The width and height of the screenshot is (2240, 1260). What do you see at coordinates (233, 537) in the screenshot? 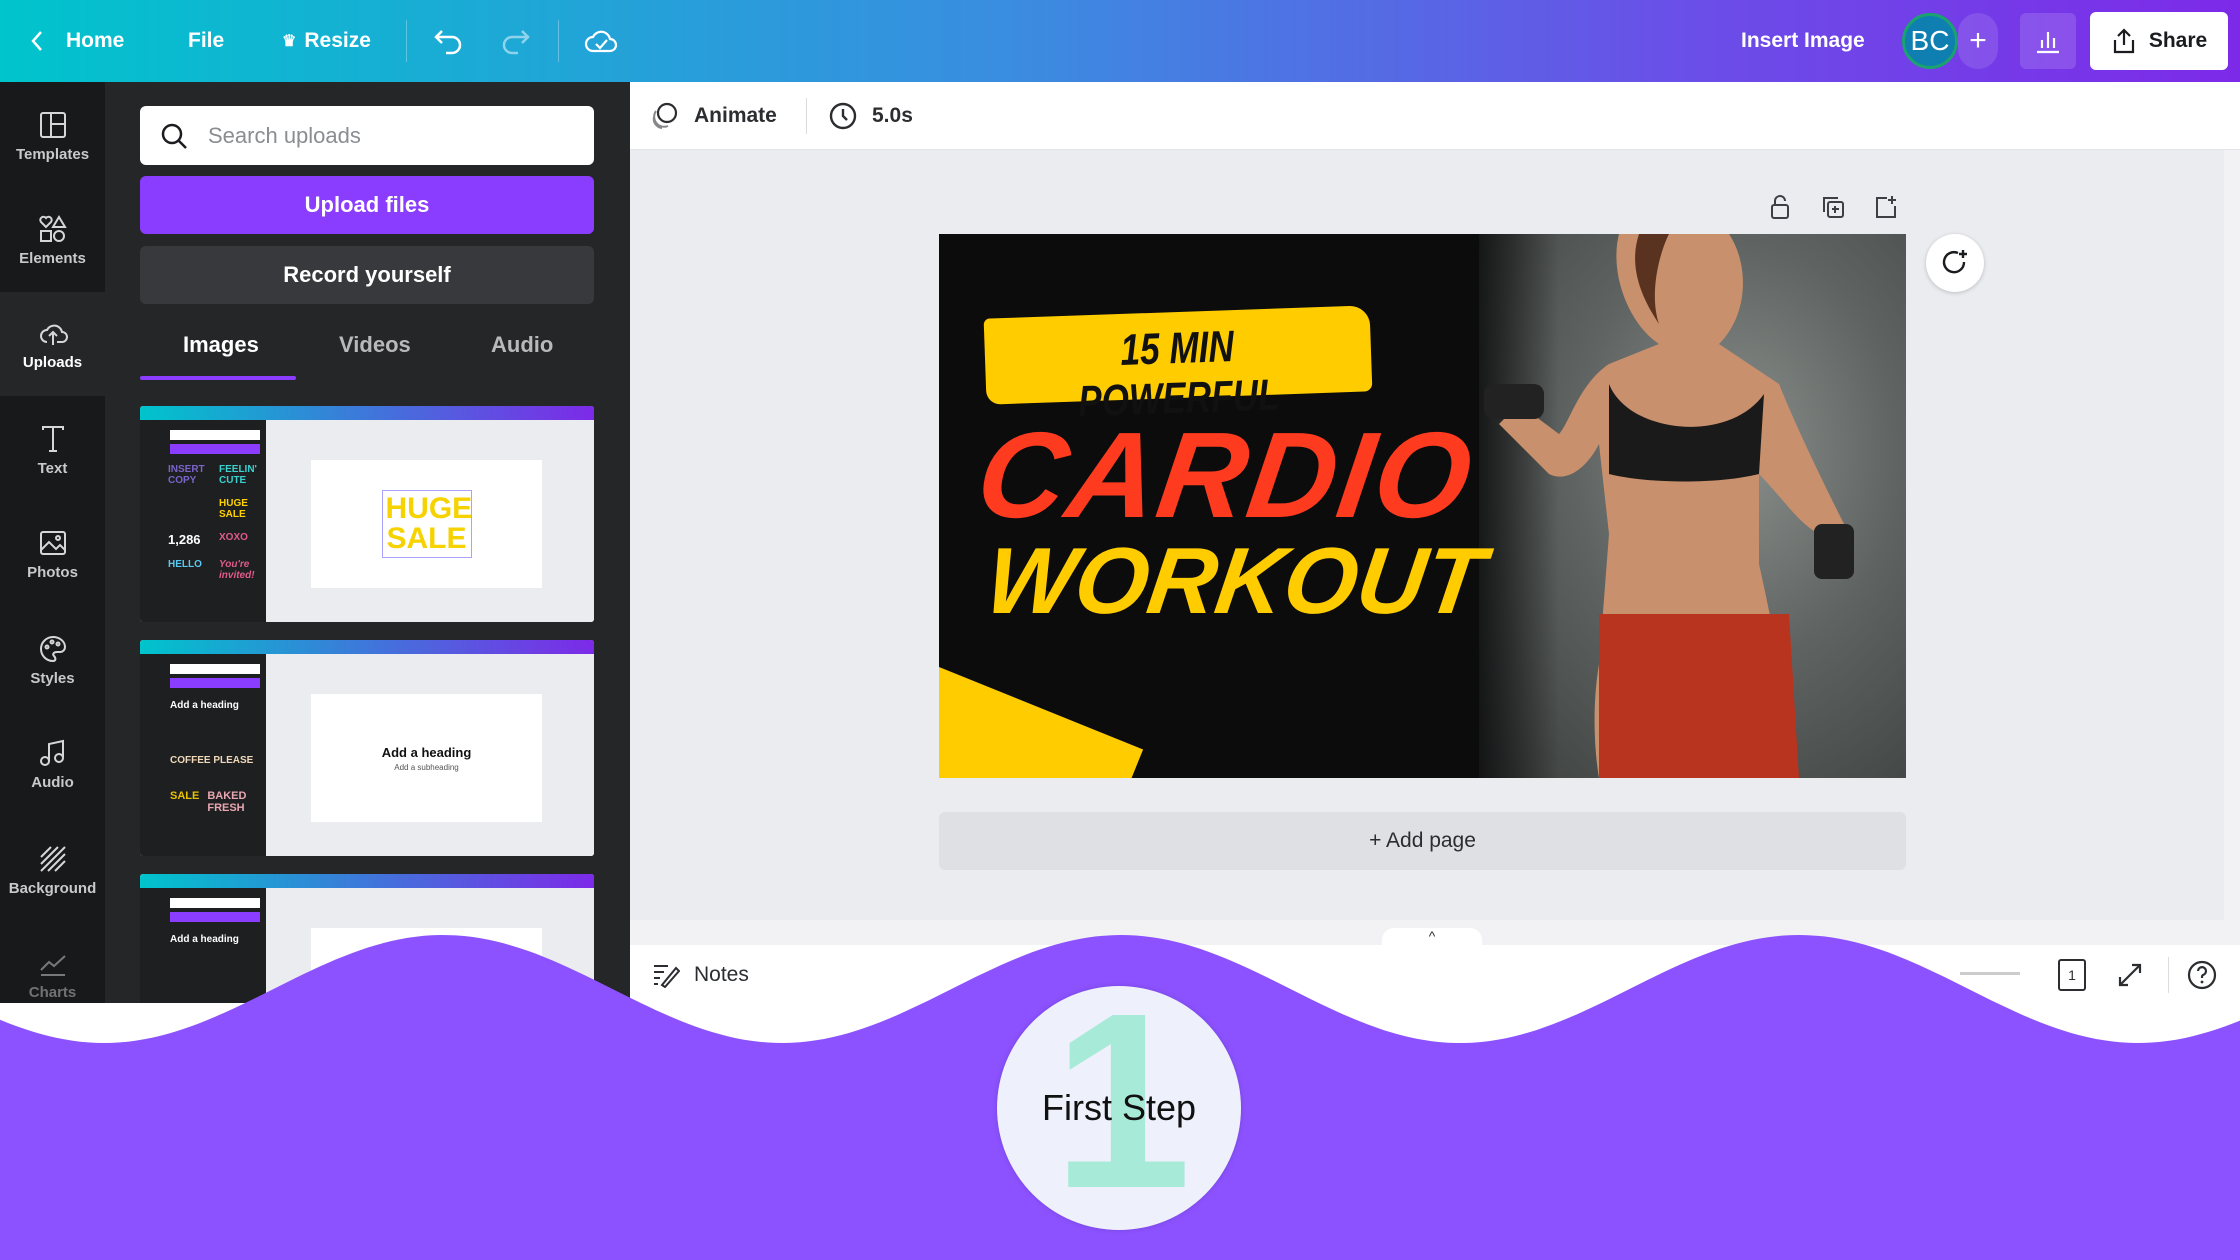
I see `thumb-text: XOXO` at bounding box center [233, 537].